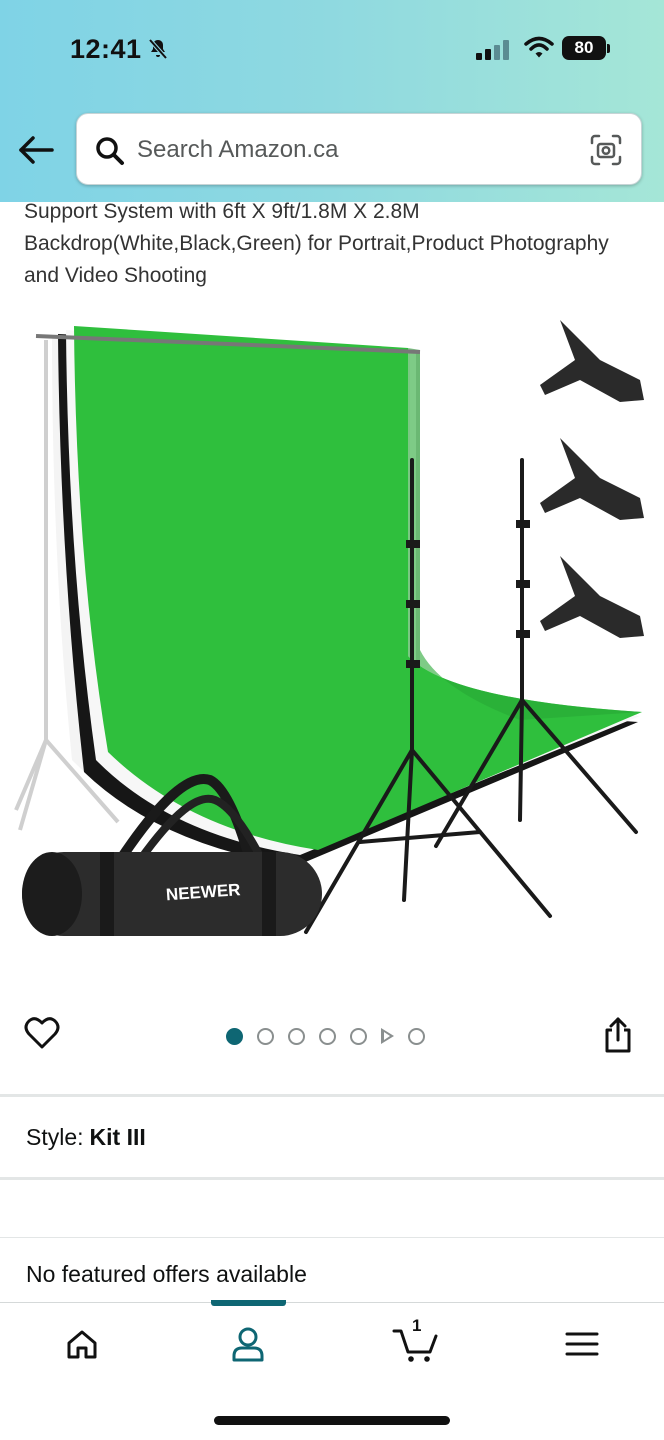  I want to click on arrow-left-icon, so click(36, 150).